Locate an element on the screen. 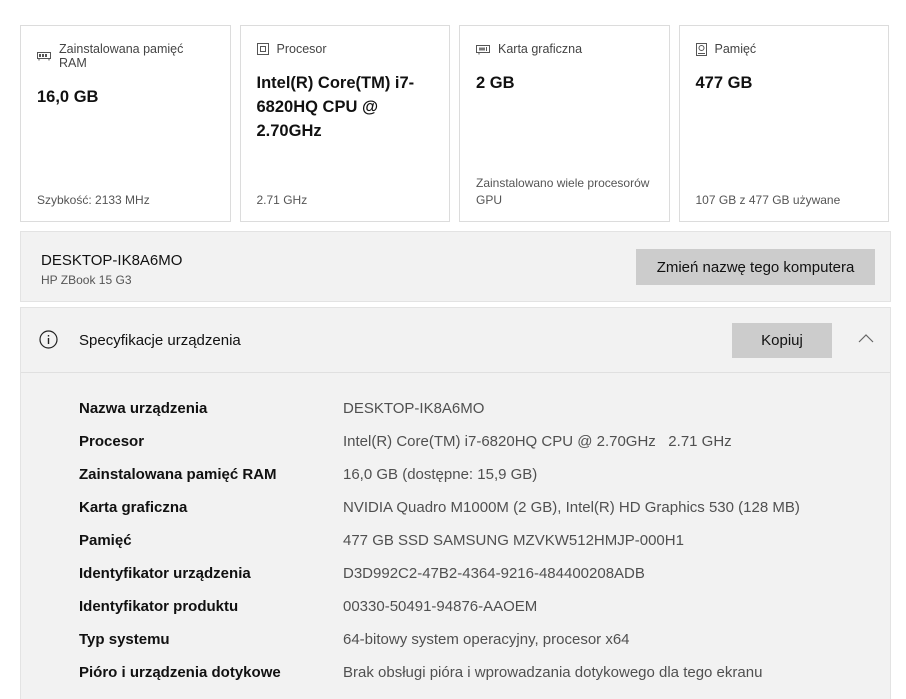  storage-card: Pamięć 477 GB 107 GB z 477 GB używane is located at coordinates (783, 123).